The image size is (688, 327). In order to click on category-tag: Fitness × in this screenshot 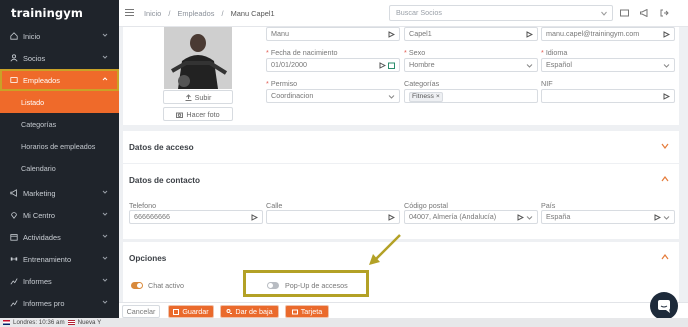, I will do `click(426, 97)`.